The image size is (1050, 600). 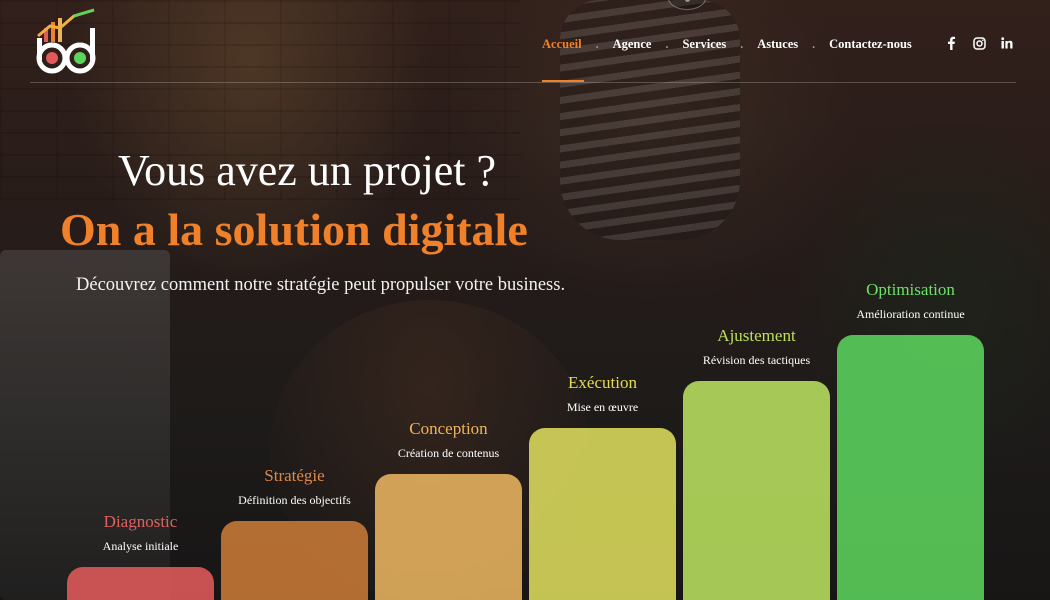 I want to click on step-description: Amélioration continue, so click(x=910, y=313).